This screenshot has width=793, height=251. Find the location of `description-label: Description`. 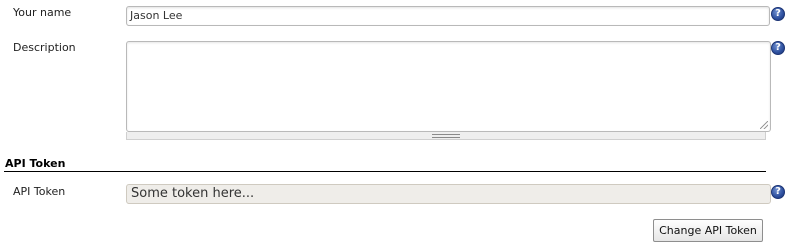

description-label: Description is located at coordinates (44, 47).